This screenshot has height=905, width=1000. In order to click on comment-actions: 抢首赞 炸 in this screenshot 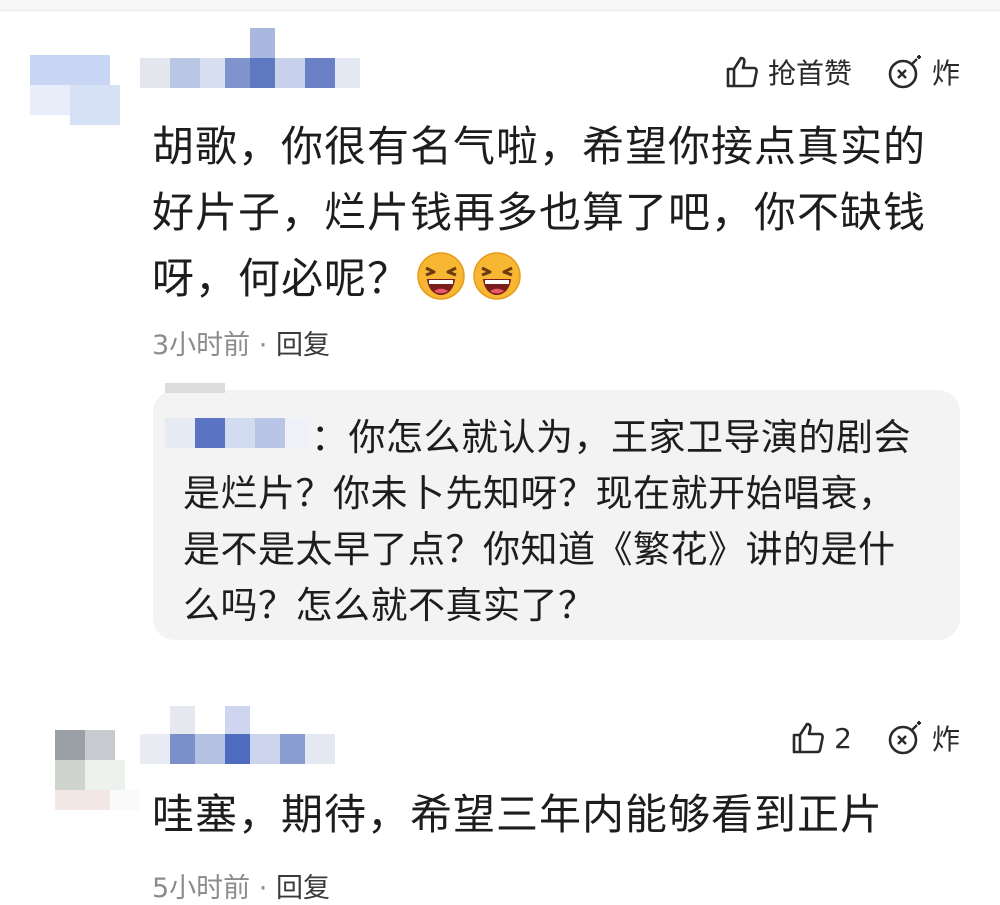, I will do `click(842, 72)`.